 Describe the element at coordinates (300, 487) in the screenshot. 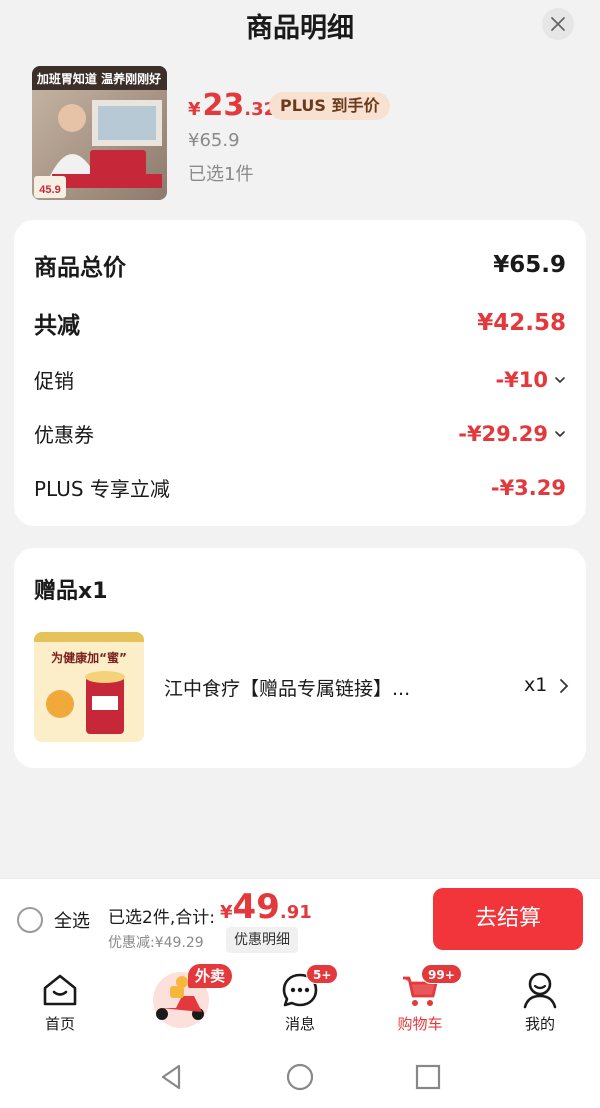

I see `summary-row-plus: PLUS 专享立减 -¥3.29` at that location.